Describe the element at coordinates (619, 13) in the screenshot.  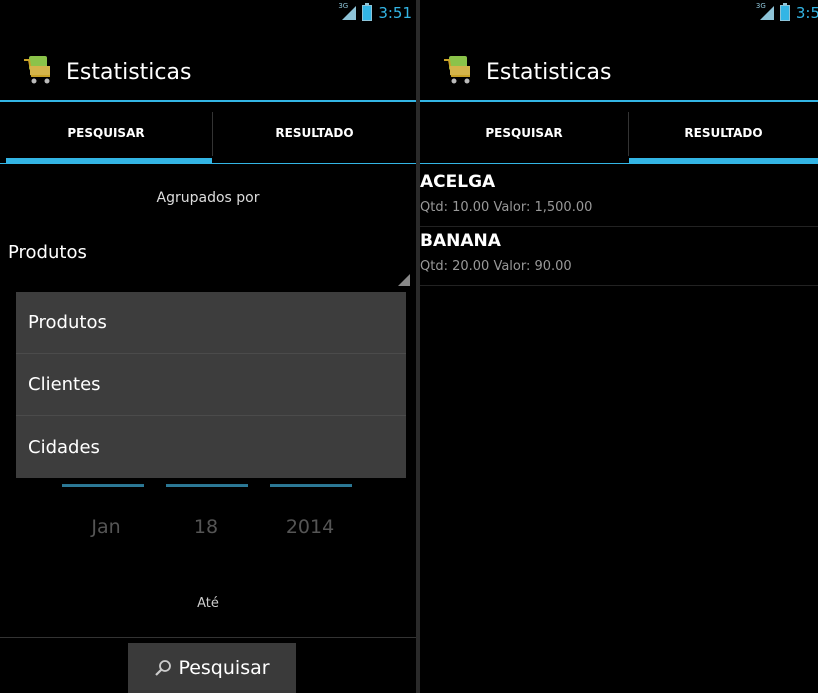
I see `status-bar: 3G 3:5` at that location.